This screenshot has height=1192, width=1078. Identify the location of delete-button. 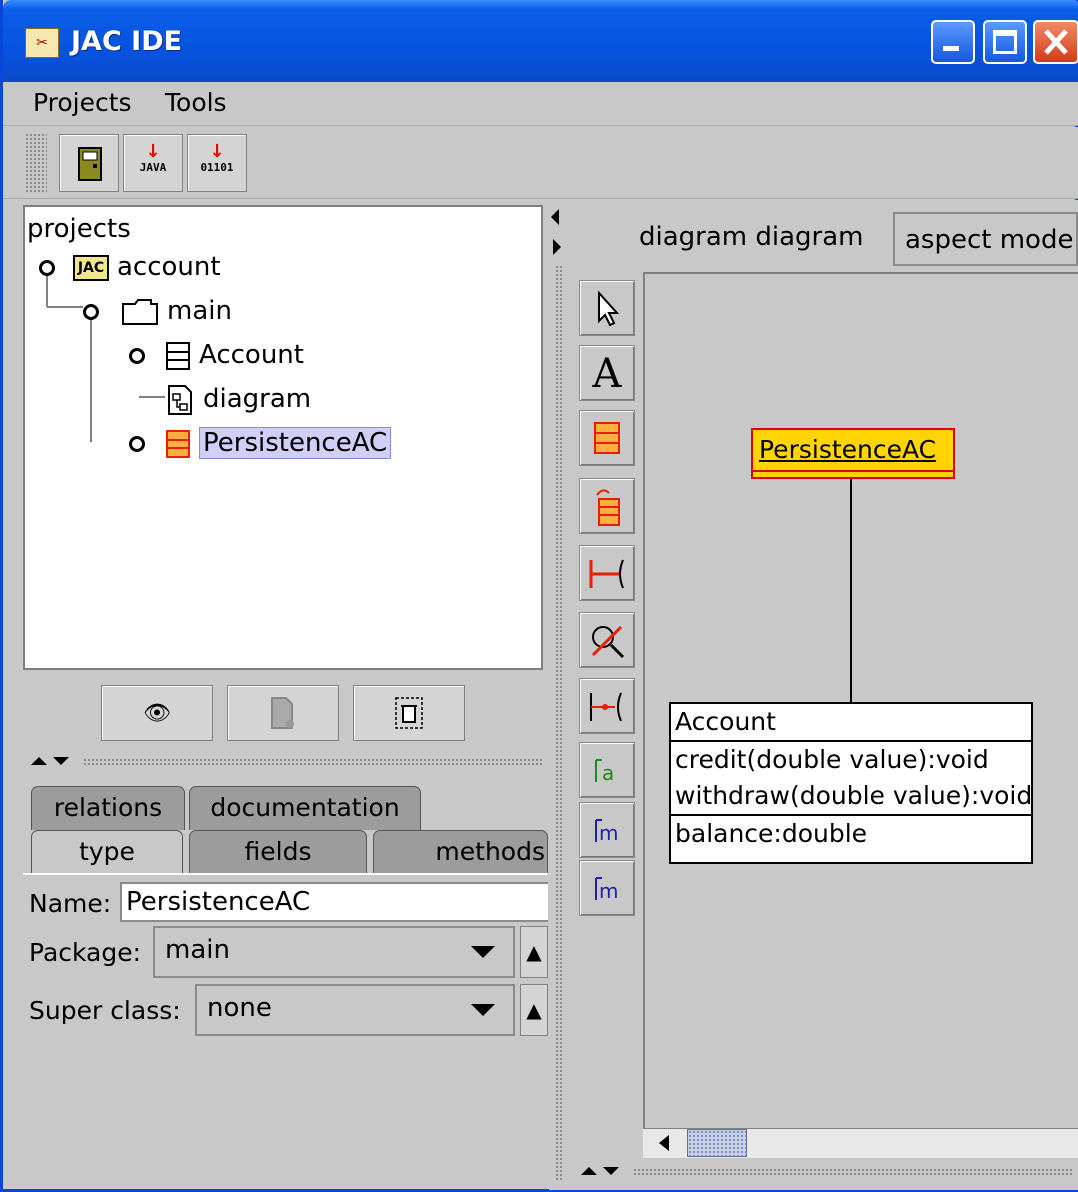
(409, 713).